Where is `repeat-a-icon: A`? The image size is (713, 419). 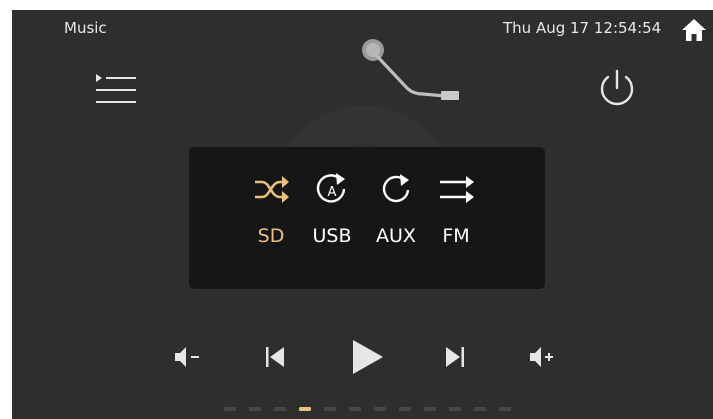 repeat-a-icon: A is located at coordinates (331, 188).